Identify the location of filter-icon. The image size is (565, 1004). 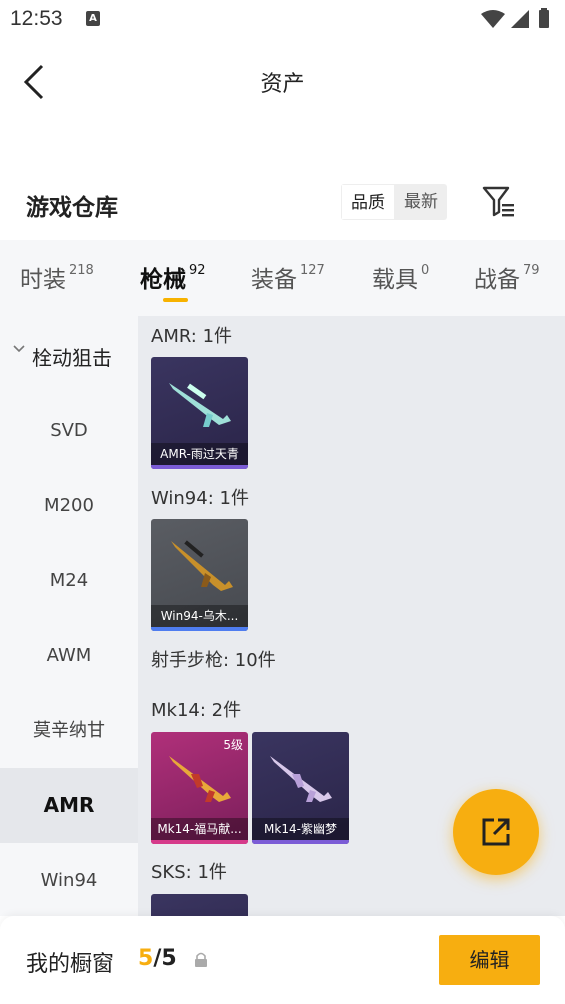
(498, 201).